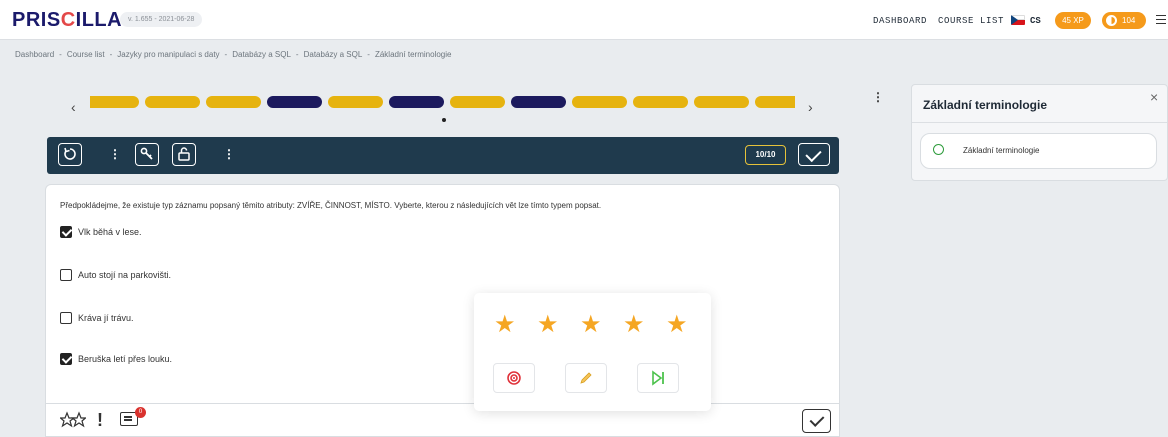 The image size is (1168, 437). Describe the element at coordinates (125, 359) in the screenshot. I see `answer-option-label: Beruška letí přes louku.` at that location.